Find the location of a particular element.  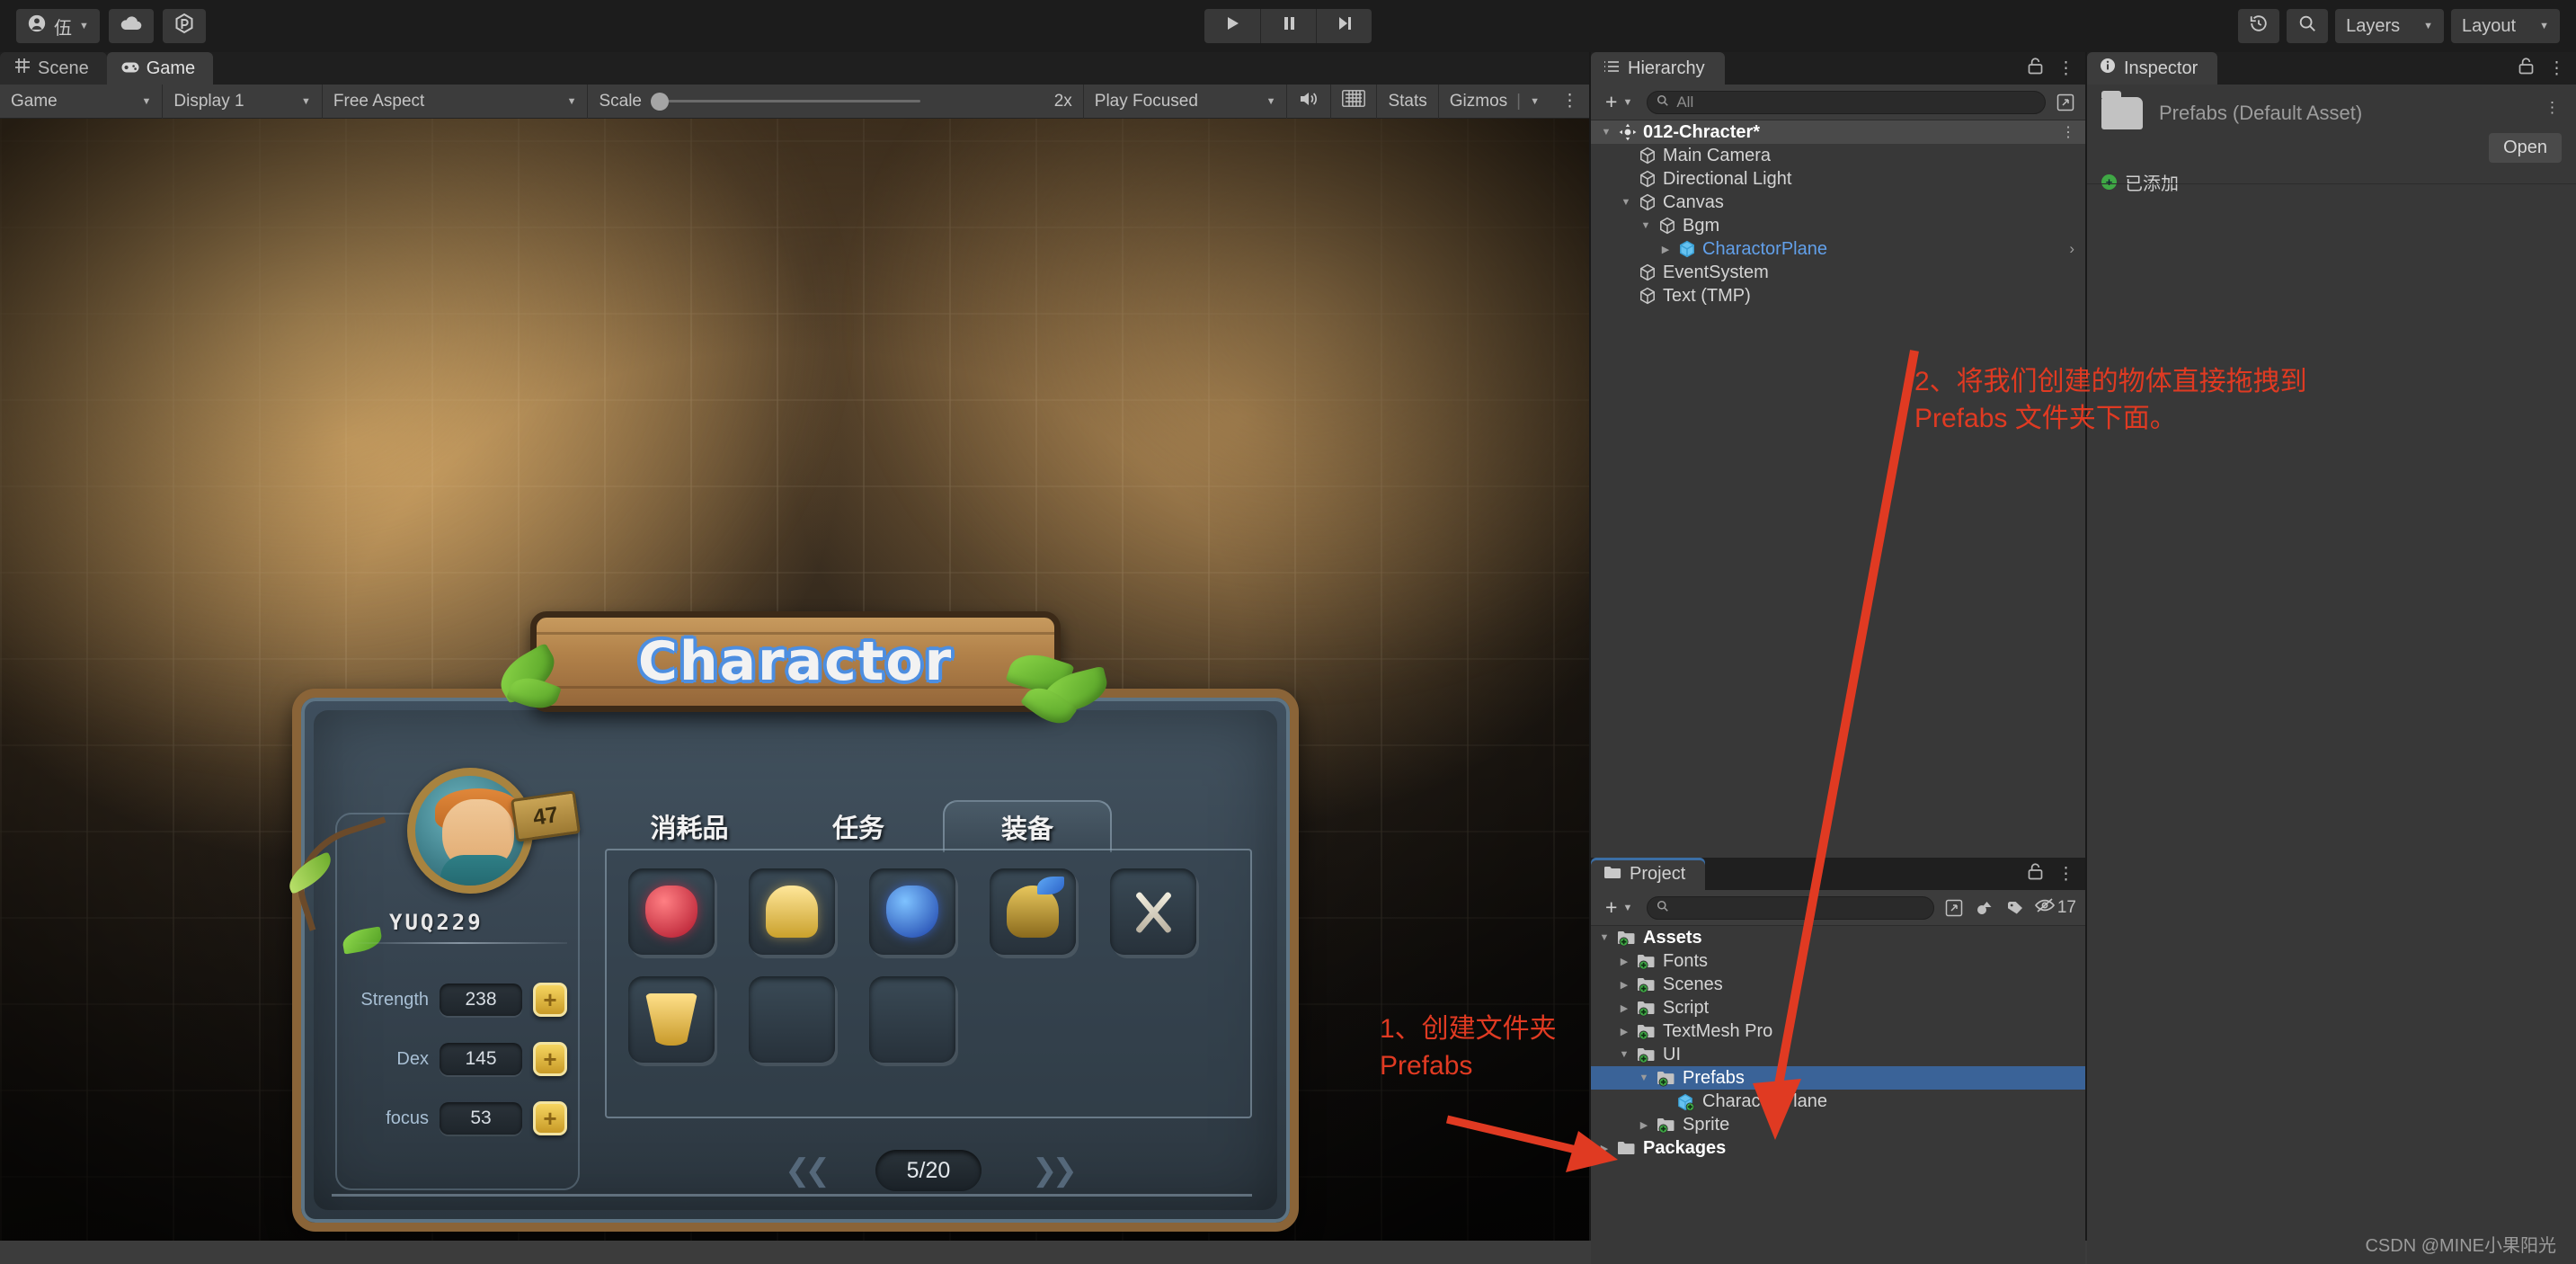

hierarchy-row-canvas: ▼ Canvas is located at coordinates (1838, 202).